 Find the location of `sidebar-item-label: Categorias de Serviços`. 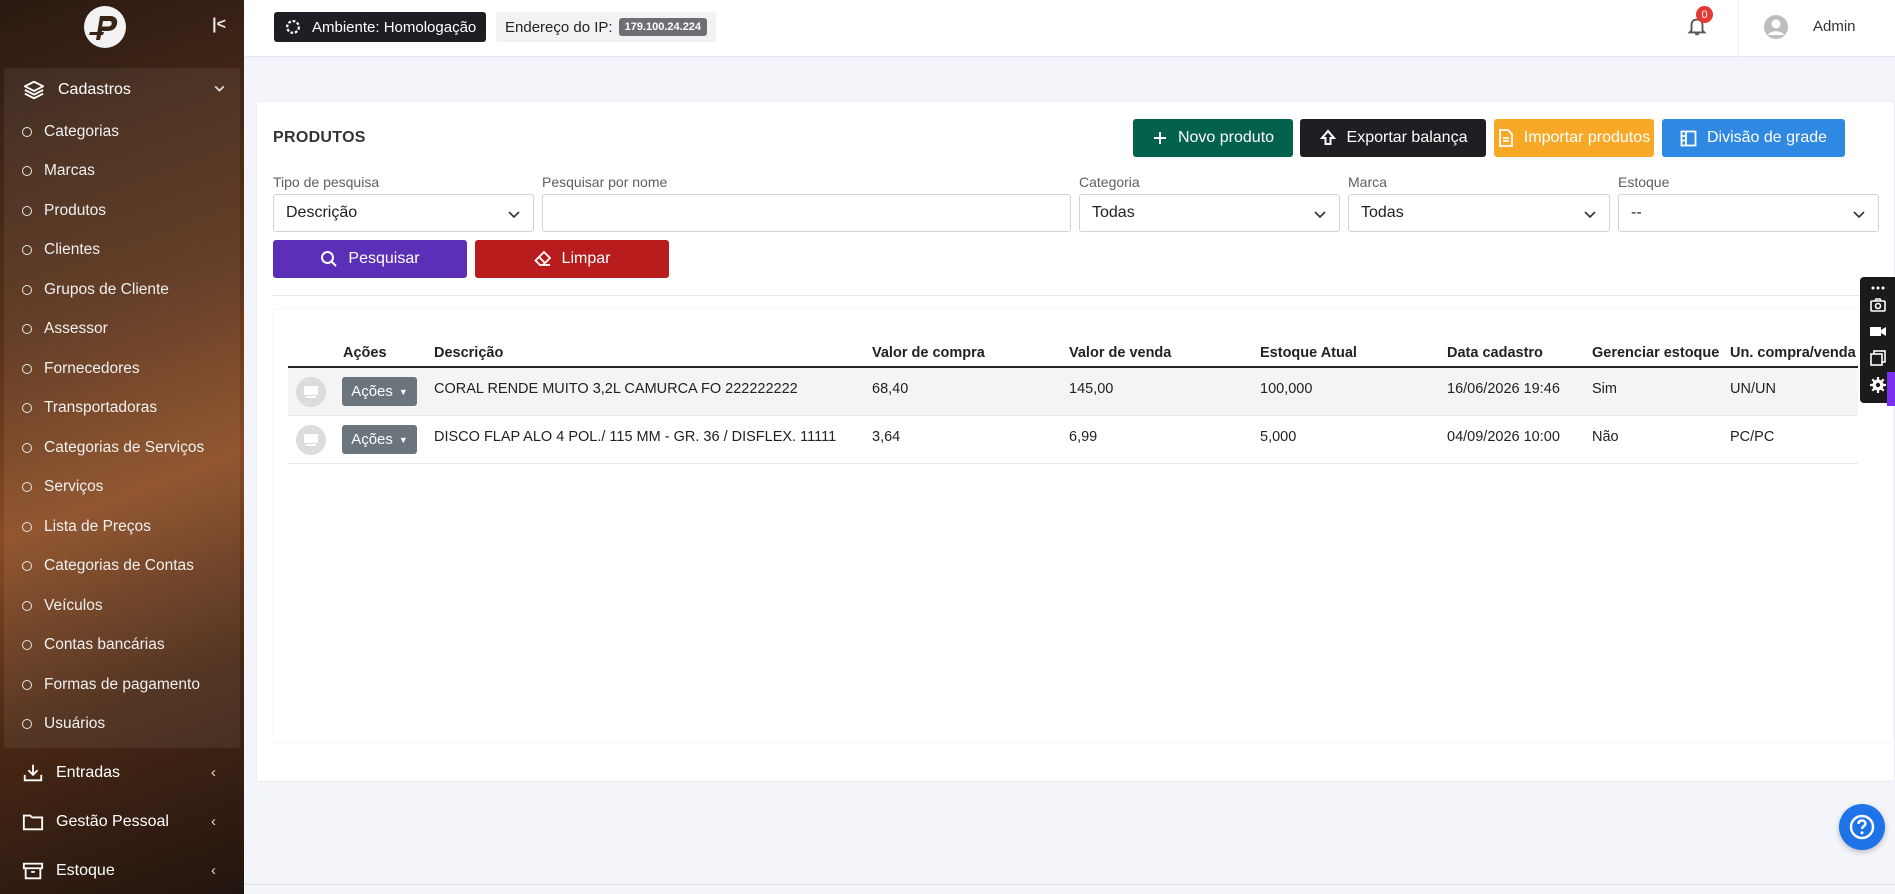

sidebar-item-label: Categorias de Serviços is located at coordinates (124, 447).